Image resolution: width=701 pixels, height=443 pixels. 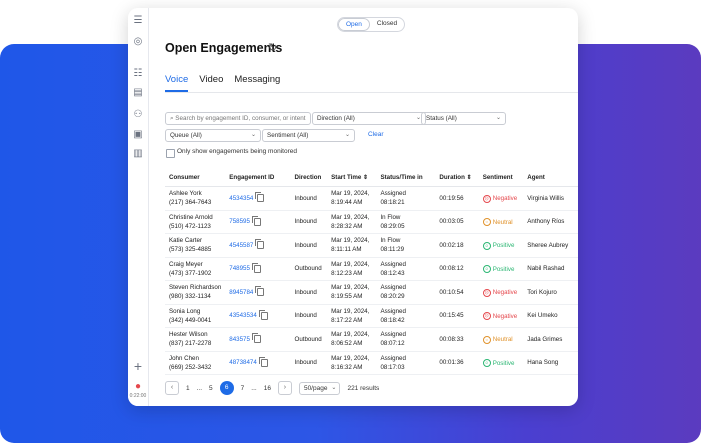 What do you see at coordinates (239, 339) in the screenshot?
I see `engagement-id-link: 843575` at bounding box center [239, 339].